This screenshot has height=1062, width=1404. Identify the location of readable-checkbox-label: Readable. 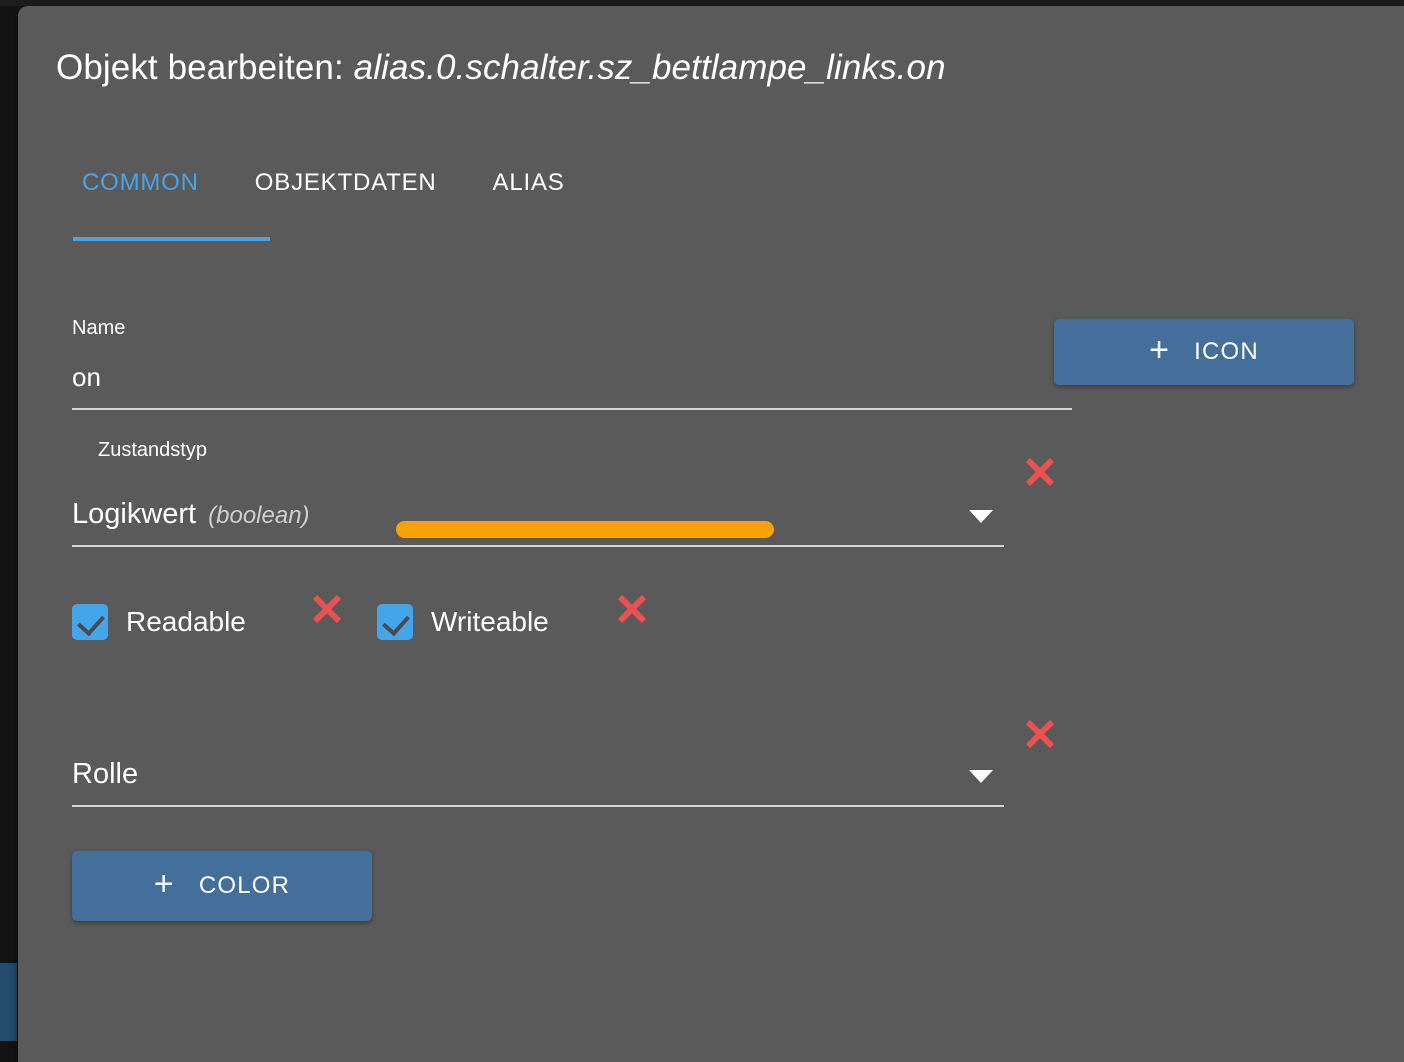
(186, 621).